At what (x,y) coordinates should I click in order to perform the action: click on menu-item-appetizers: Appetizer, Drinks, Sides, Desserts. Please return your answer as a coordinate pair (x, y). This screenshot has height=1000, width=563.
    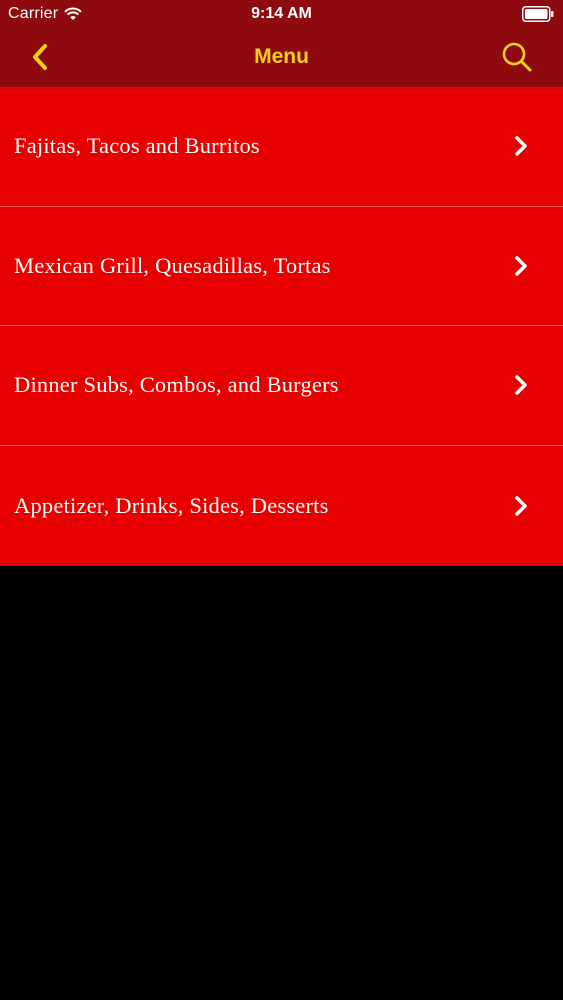
    Looking at the image, I should click on (281, 505).